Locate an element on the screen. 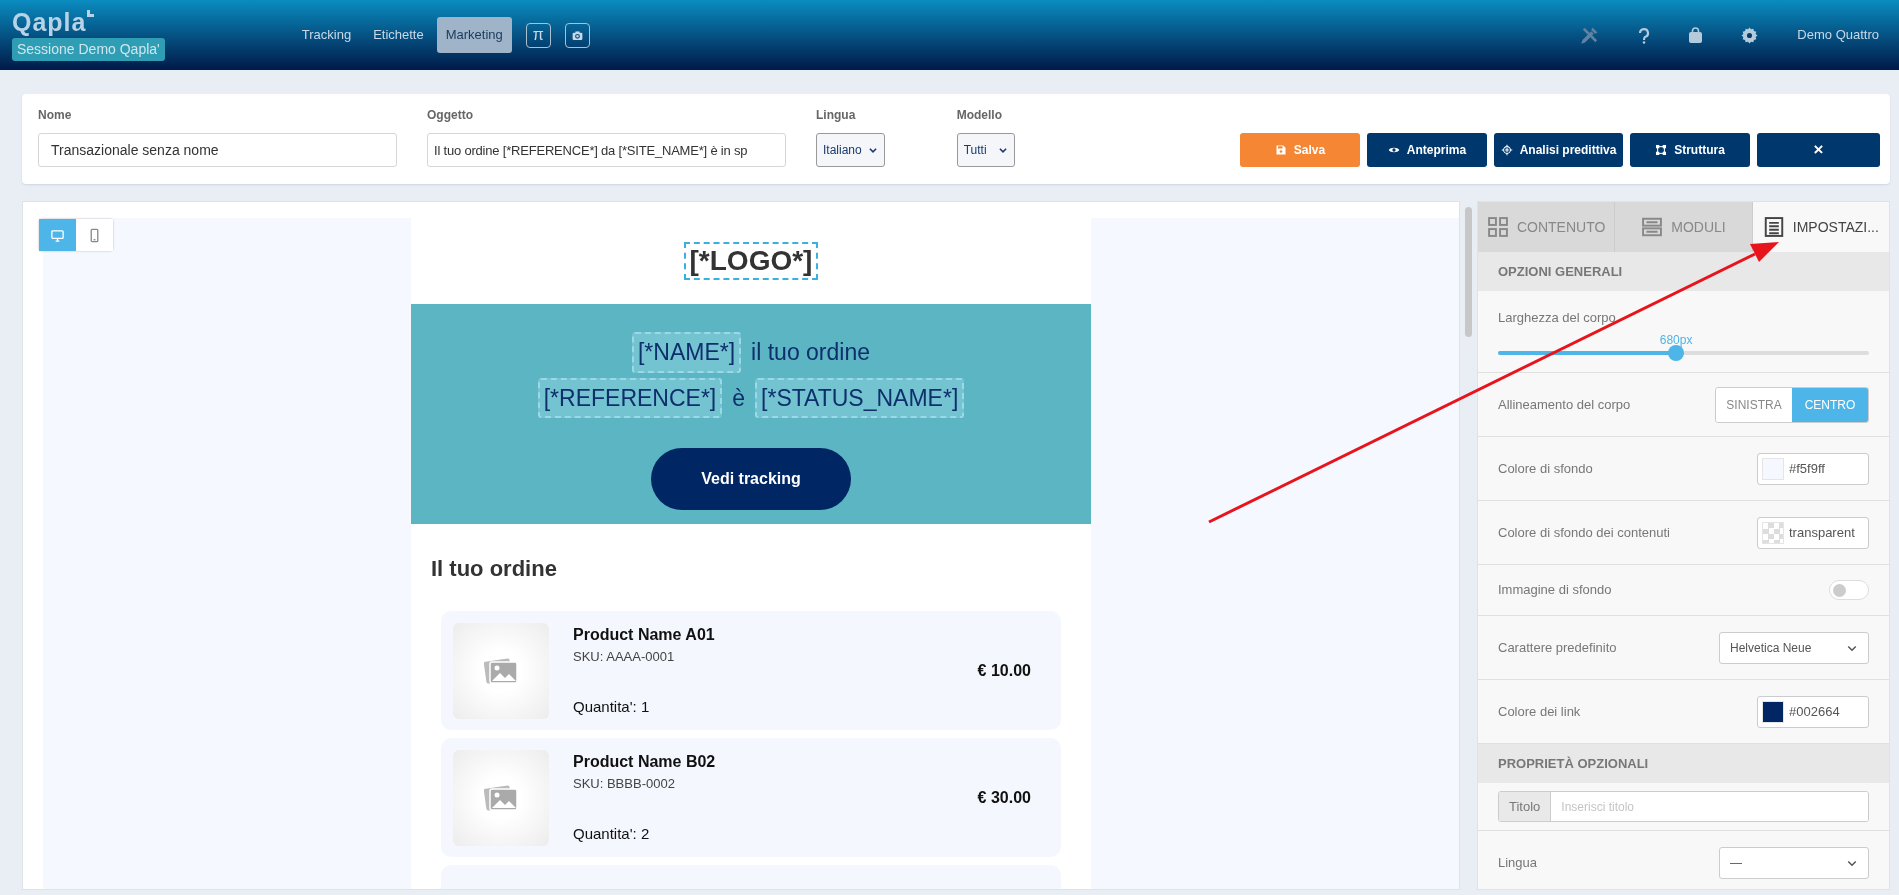 The image size is (1899, 895). headline-text: è is located at coordinates (739, 398).